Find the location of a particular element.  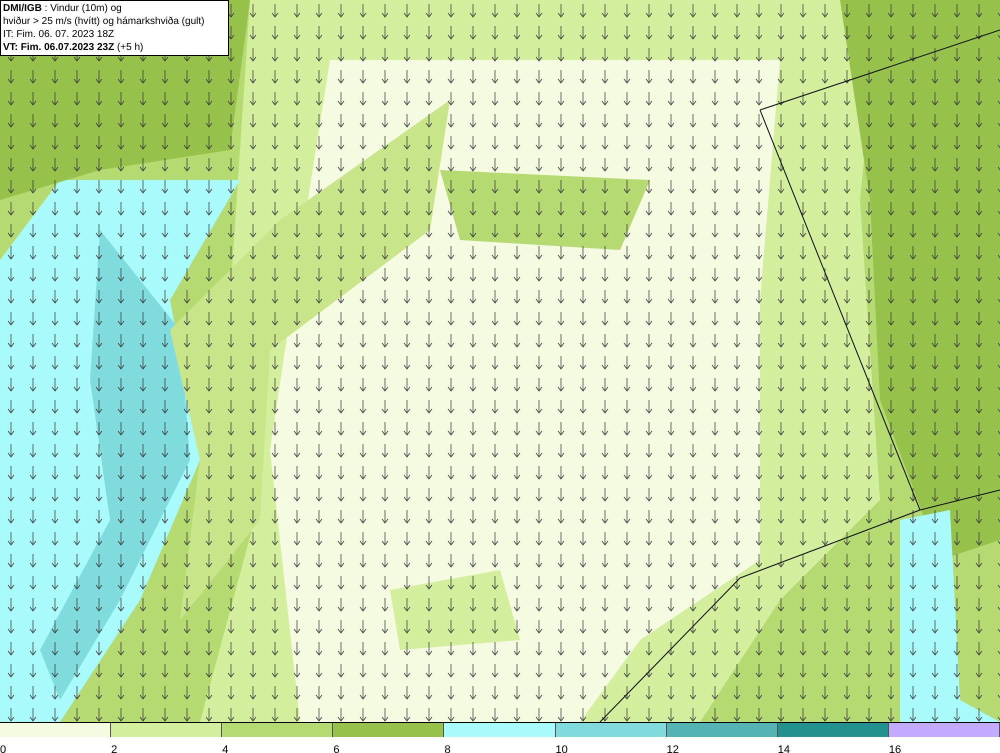

legend-tick-label: 2 is located at coordinates (114, 748).